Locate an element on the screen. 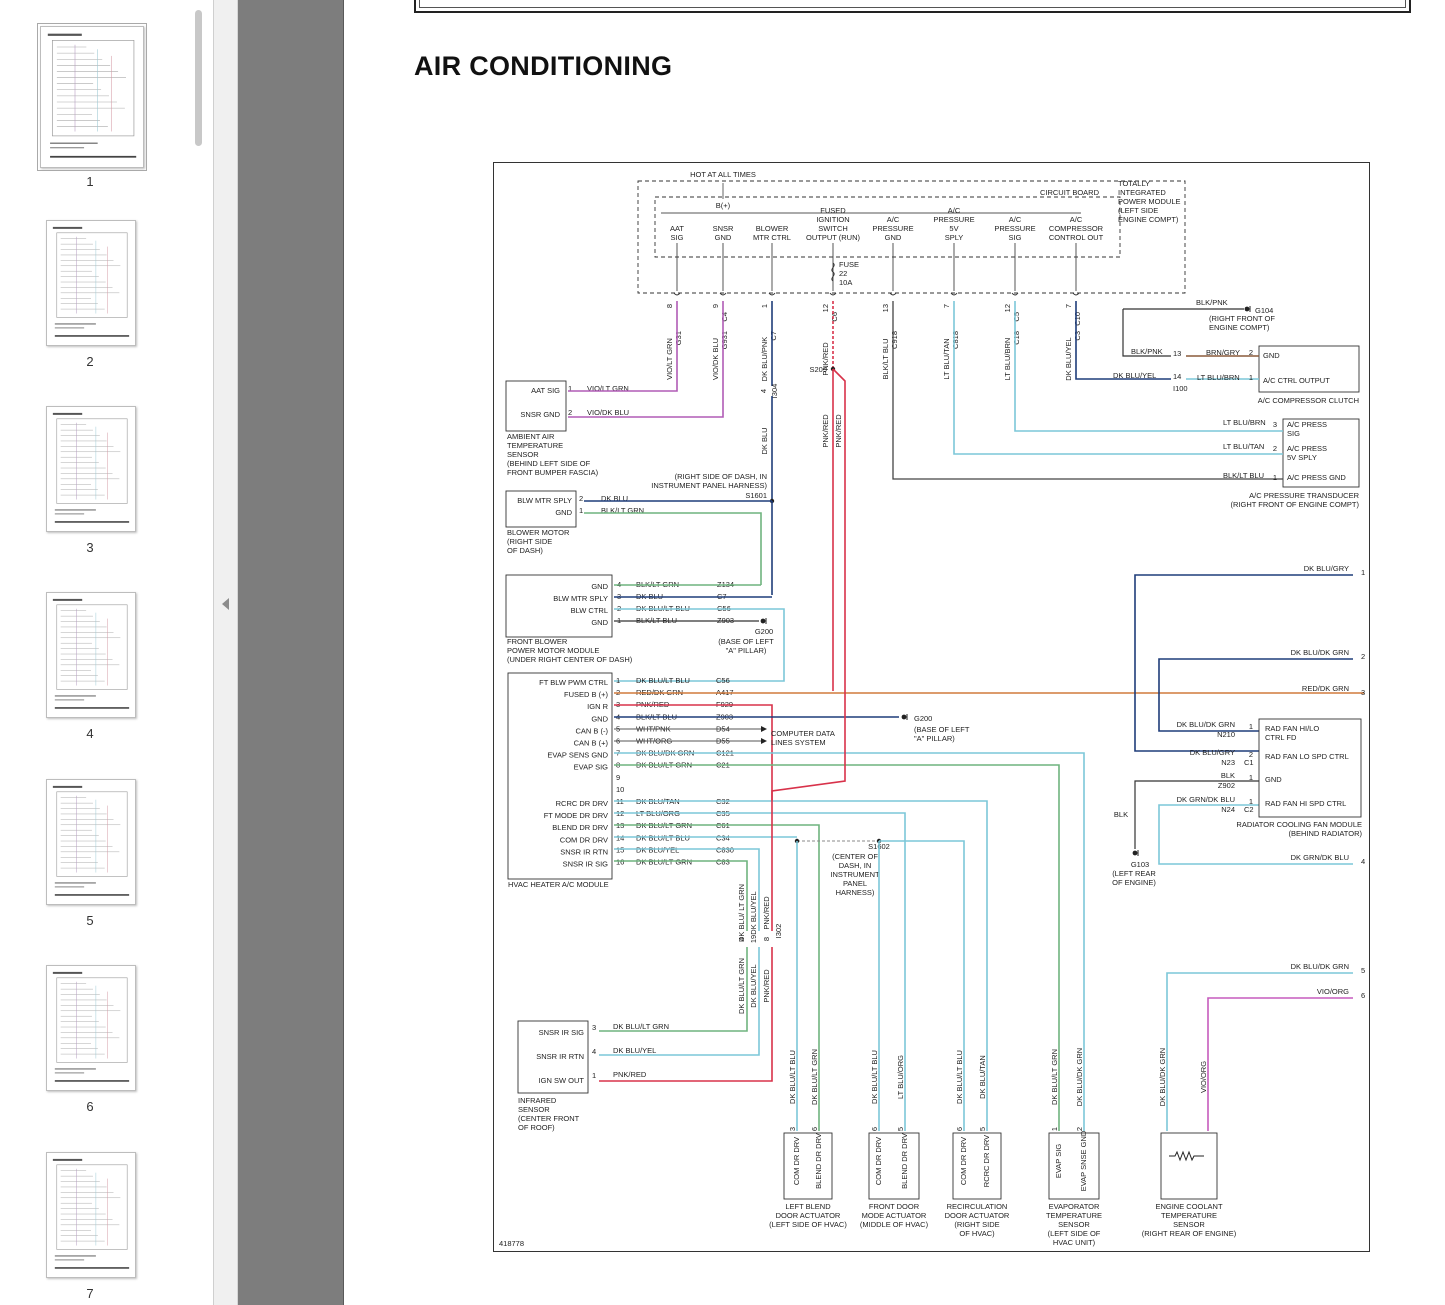 This screenshot has height=1305, width=1445. actuator-pin-label: RCRC DR DRV is located at coordinates (986, 1161).